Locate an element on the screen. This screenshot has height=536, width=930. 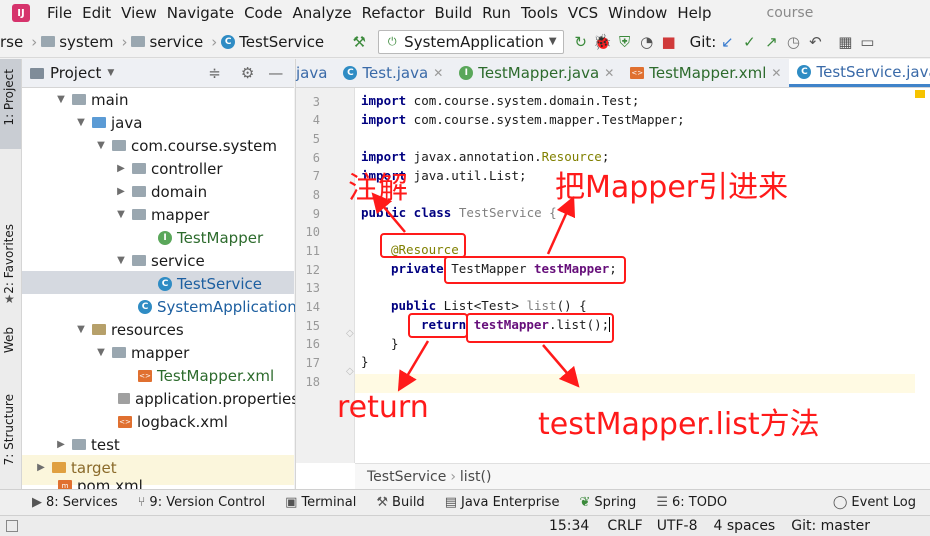
project-structure-icon: ▦ is located at coordinates (845, 42).